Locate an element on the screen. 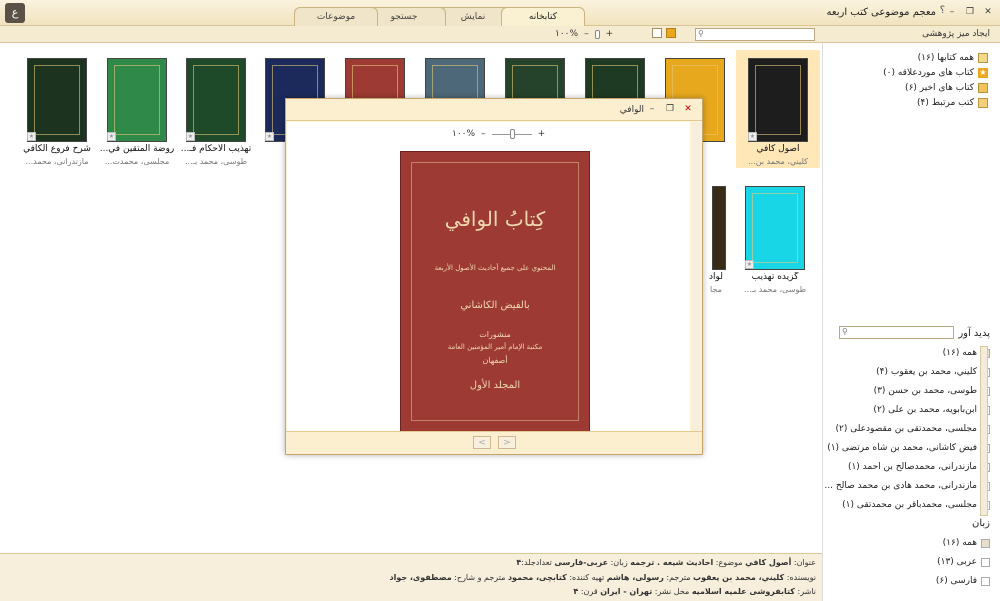 This screenshot has width=1000, height=601. app-title: معجم موضوعی کتب اربعه is located at coordinates (881, 12).